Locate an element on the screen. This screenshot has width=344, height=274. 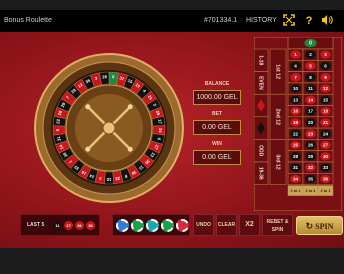
last-results-panel: LAST 5 11 27 36 36 is located at coordinates (60, 225).